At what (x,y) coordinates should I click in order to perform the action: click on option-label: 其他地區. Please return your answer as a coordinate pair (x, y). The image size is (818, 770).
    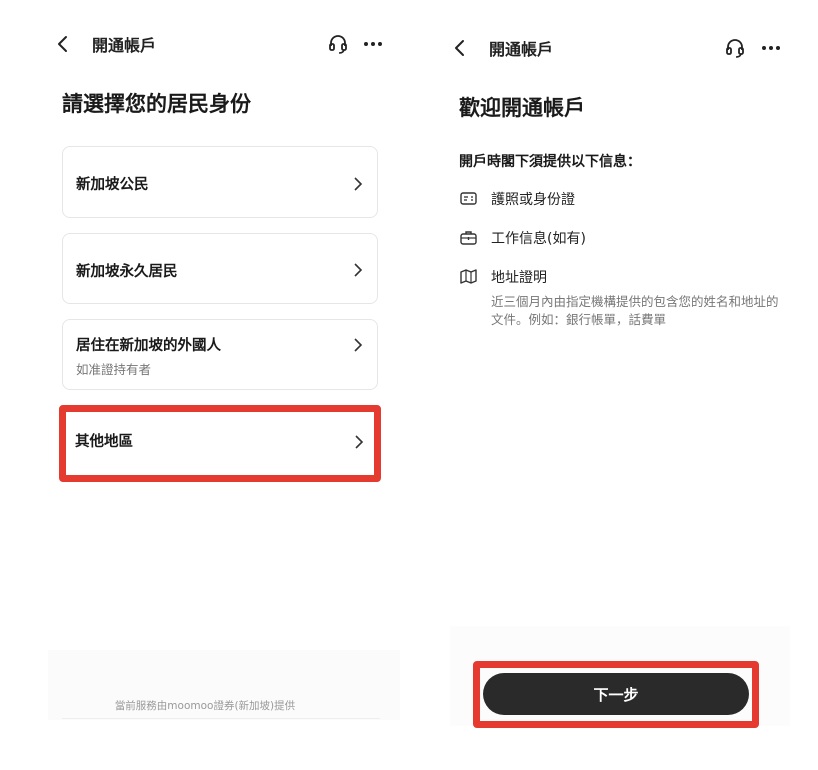
    Looking at the image, I should click on (104, 442).